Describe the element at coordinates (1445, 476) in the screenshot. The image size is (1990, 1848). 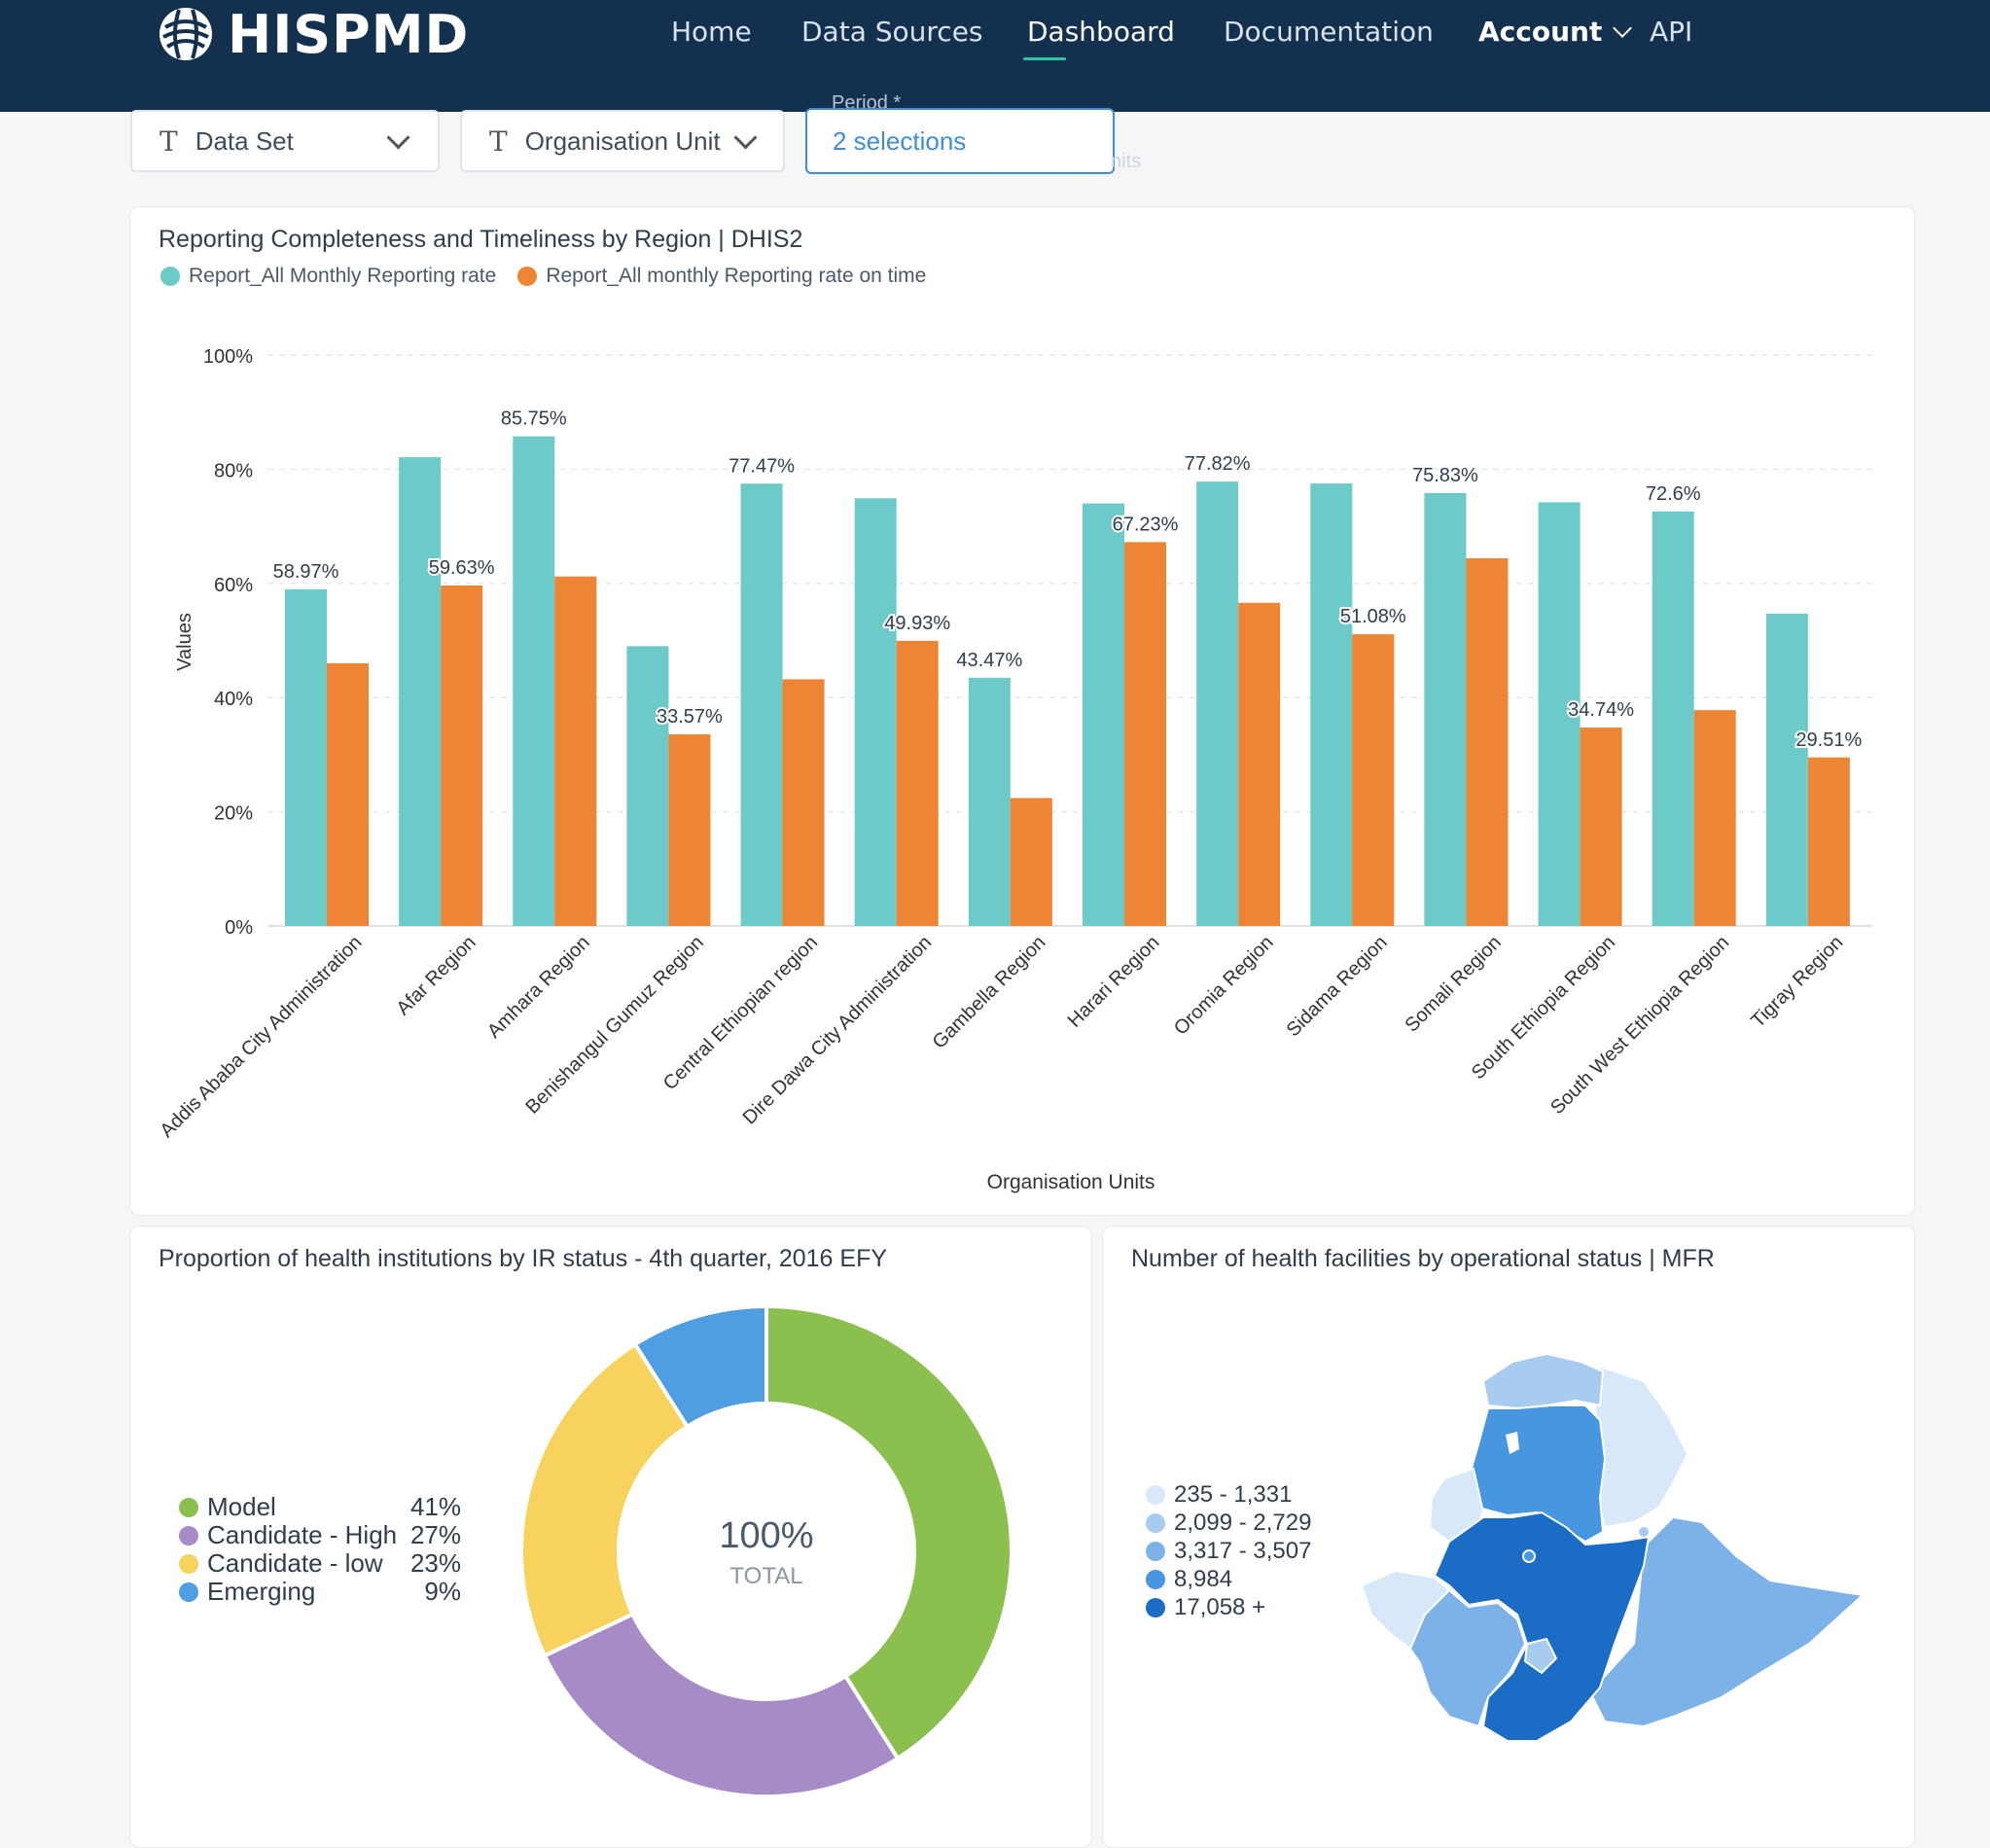
I see `data-label: 75.83%` at that location.